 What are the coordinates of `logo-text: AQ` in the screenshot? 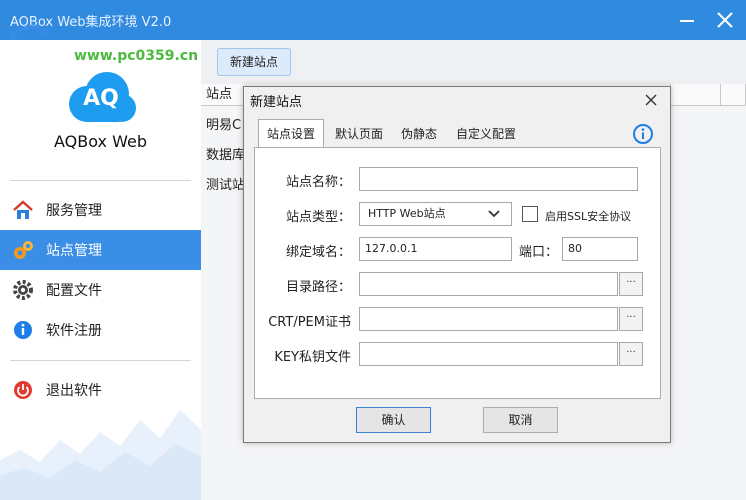 It's located at (101, 98).